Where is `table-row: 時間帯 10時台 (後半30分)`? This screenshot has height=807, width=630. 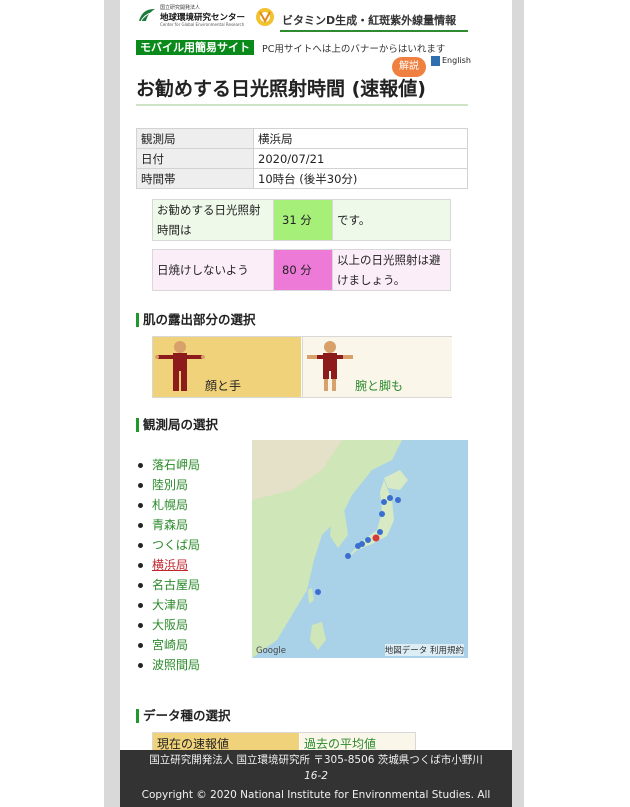
table-row: 時間帯 10時台 (後半30分) is located at coordinates (302, 178).